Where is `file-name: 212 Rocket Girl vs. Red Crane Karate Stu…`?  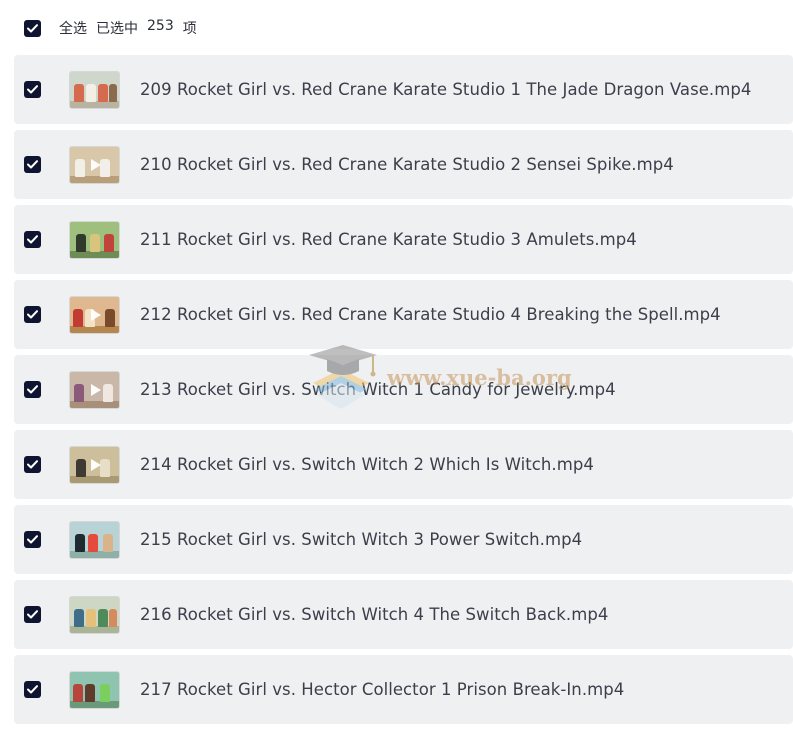 file-name: 212 Rocket Girl vs. Red Crane Karate Stu… is located at coordinates (430, 314).